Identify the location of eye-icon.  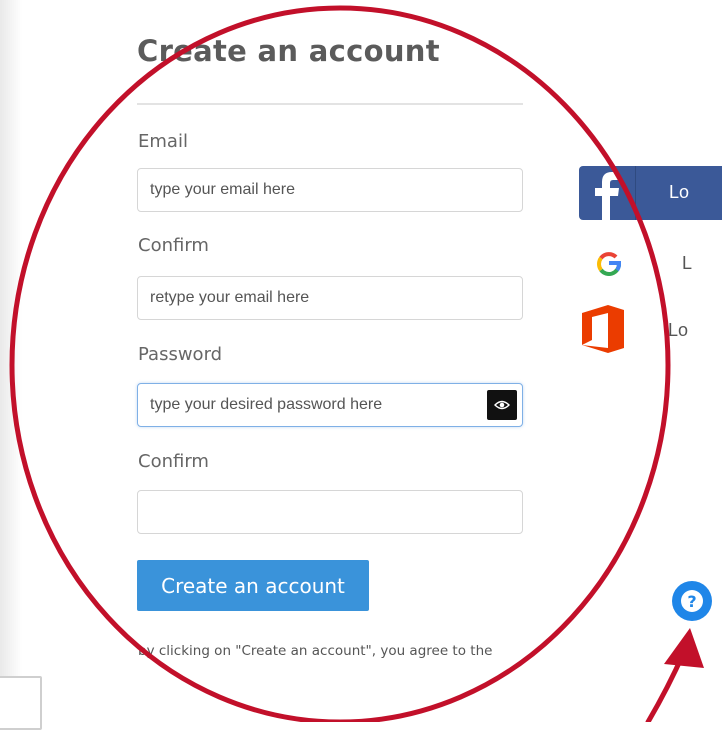
(502, 405).